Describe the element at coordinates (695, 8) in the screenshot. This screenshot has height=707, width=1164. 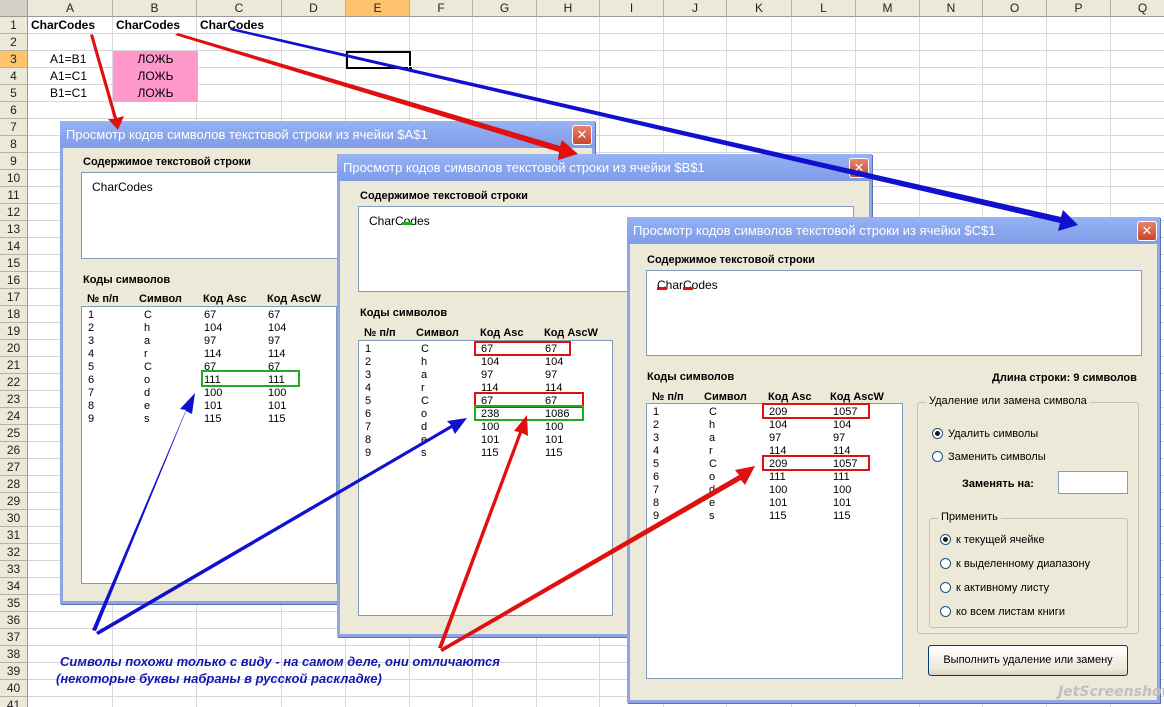
I see `column-header-j: J` at that location.